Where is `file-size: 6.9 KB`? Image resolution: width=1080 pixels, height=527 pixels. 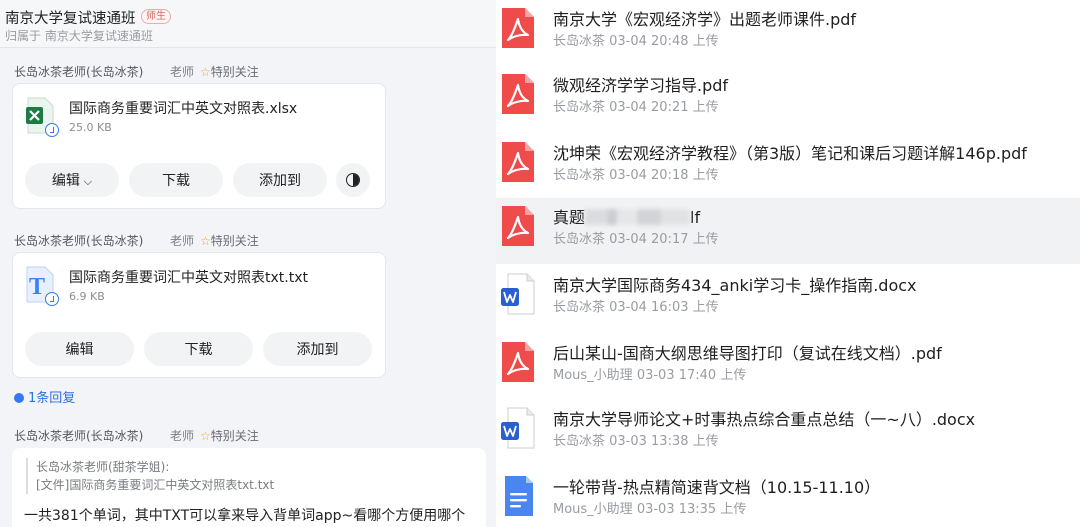 file-size: 6.9 KB is located at coordinates (87, 296).